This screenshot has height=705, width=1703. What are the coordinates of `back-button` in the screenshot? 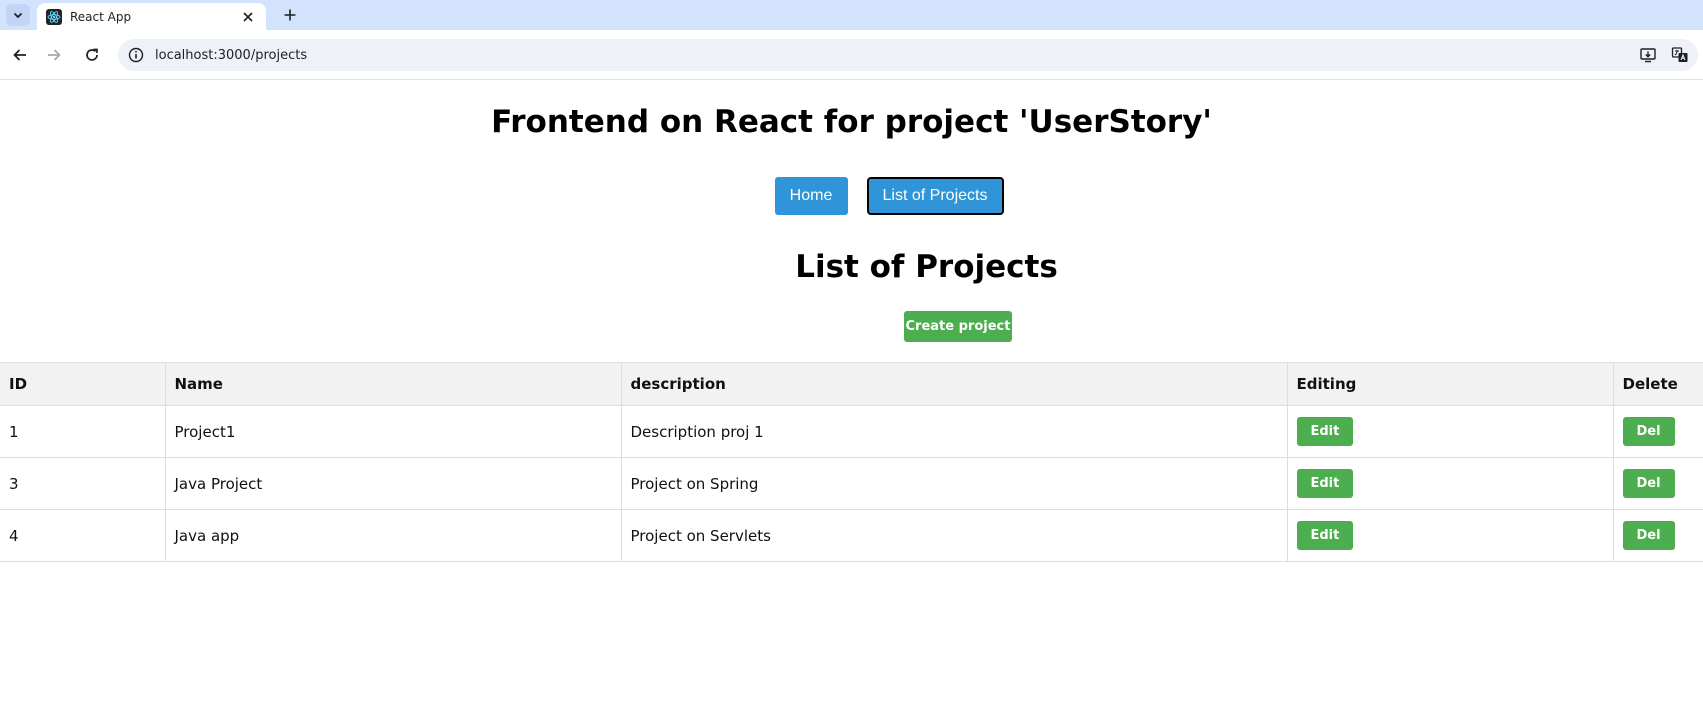 It's located at (20, 55).